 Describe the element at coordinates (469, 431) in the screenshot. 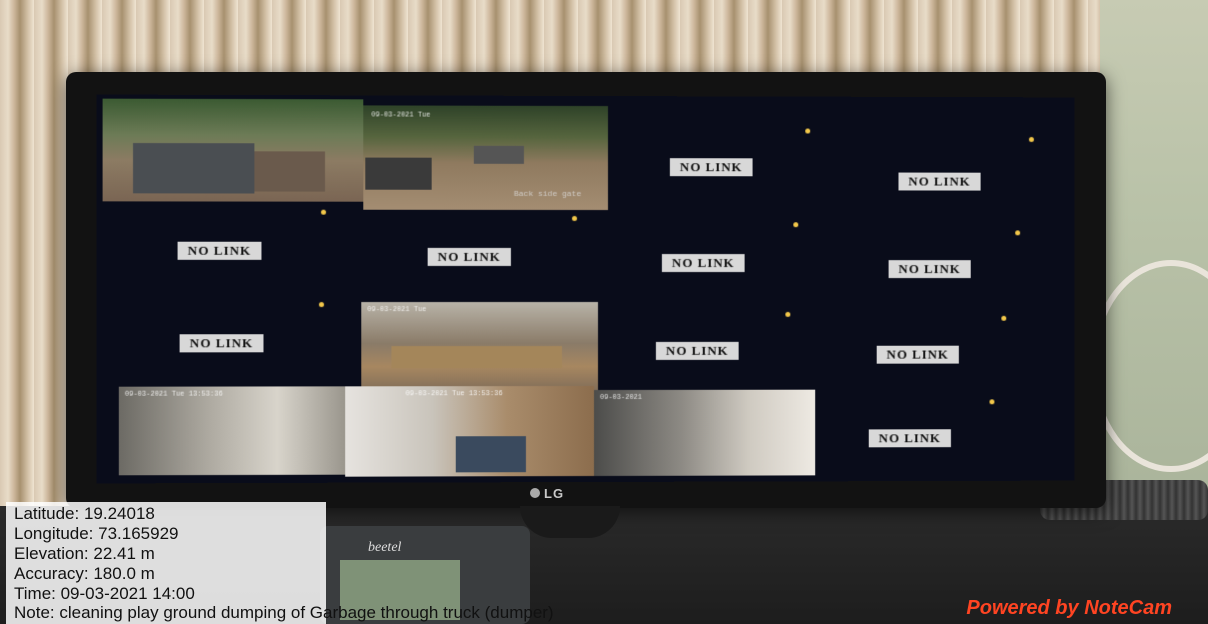

I see `camera-feed-office-2: 09-03-2021 Tue 13:53:36` at that location.